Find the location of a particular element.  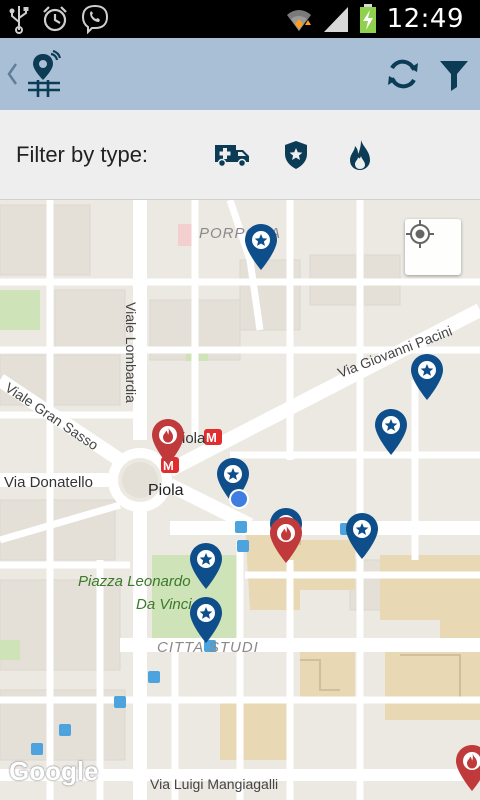

action-bar is located at coordinates (240, 74).